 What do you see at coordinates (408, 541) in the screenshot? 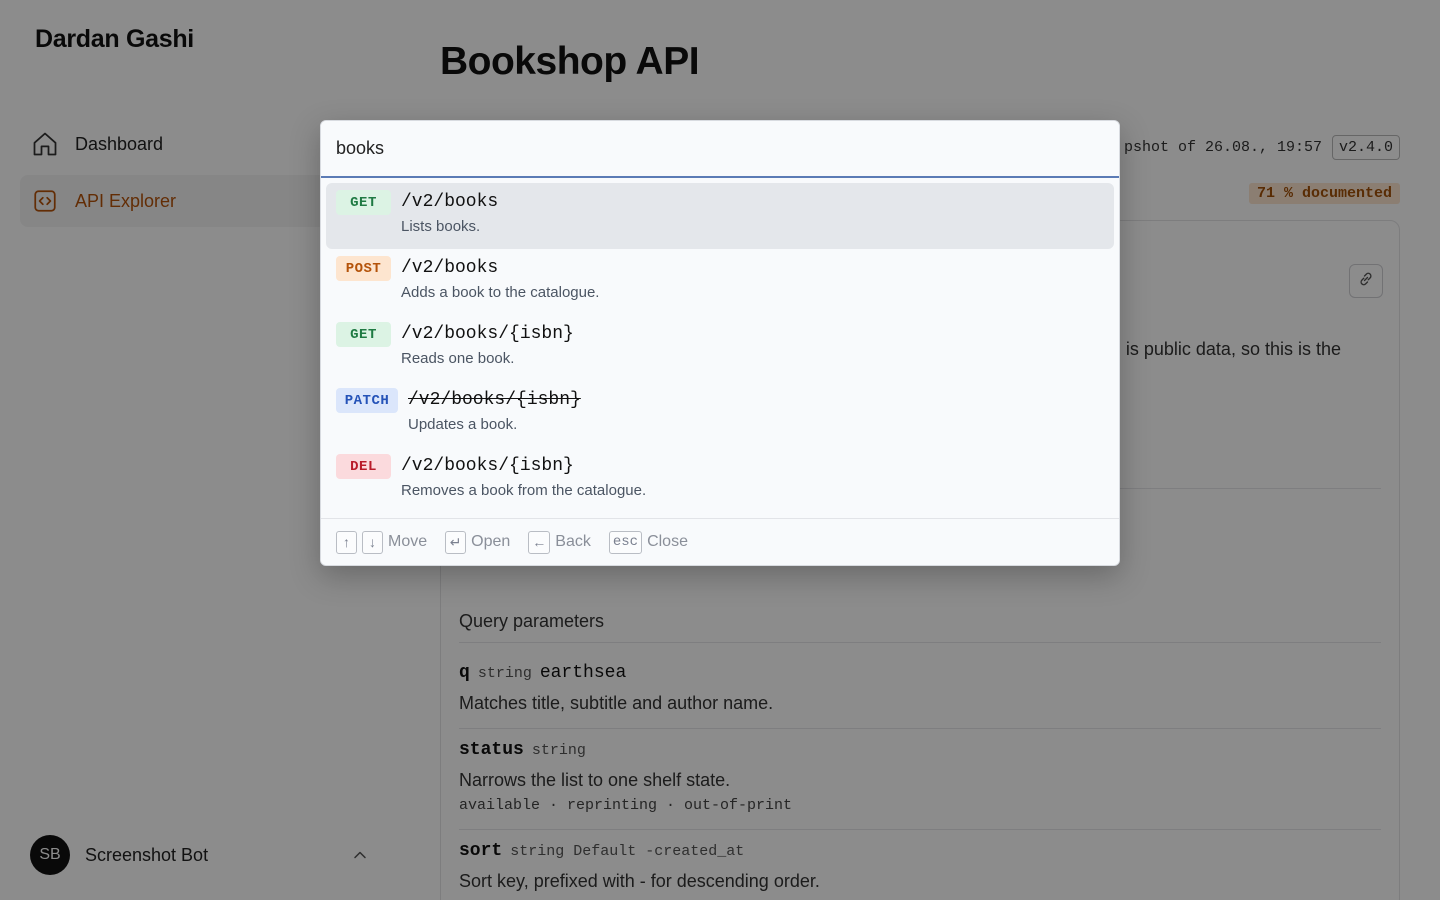
I see `hint-label: Move` at bounding box center [408, 541].